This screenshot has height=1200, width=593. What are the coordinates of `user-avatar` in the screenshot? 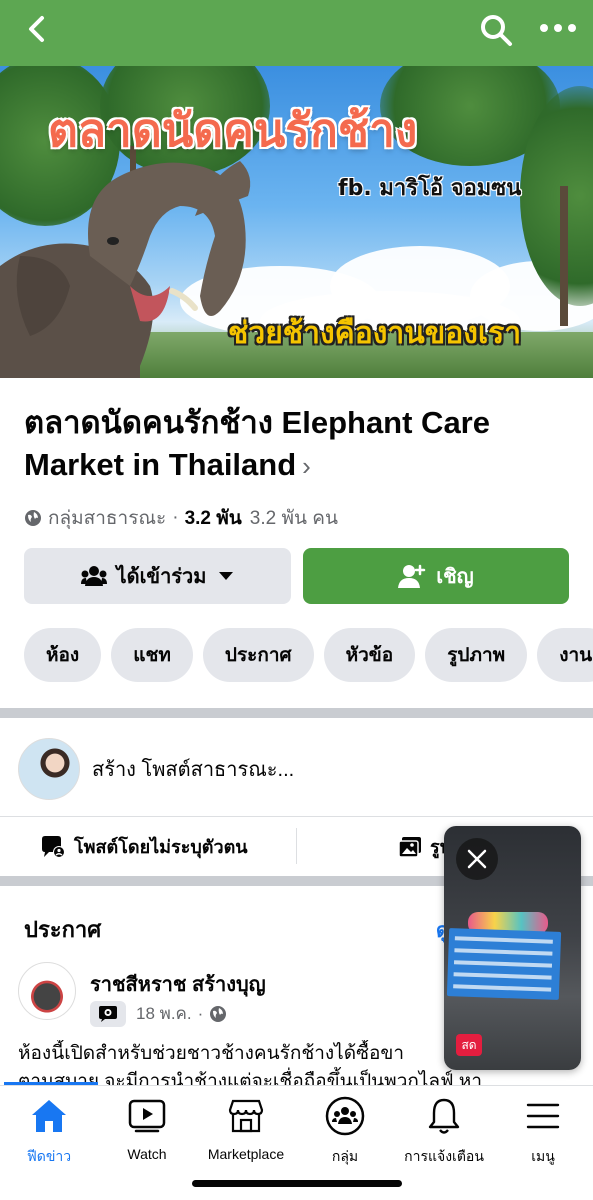 It's located at (49, 769).